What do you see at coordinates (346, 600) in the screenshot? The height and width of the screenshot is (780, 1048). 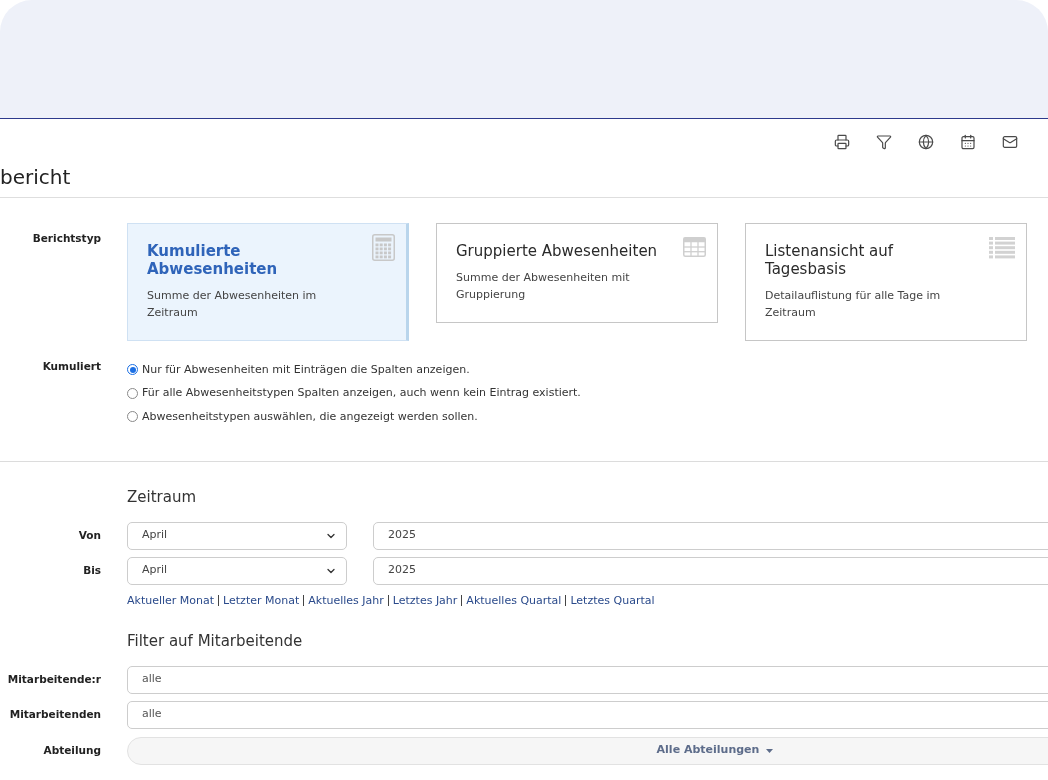 I see `period-shortcut-link: Aktuelles Jahr` at bounding box center [346, 600].